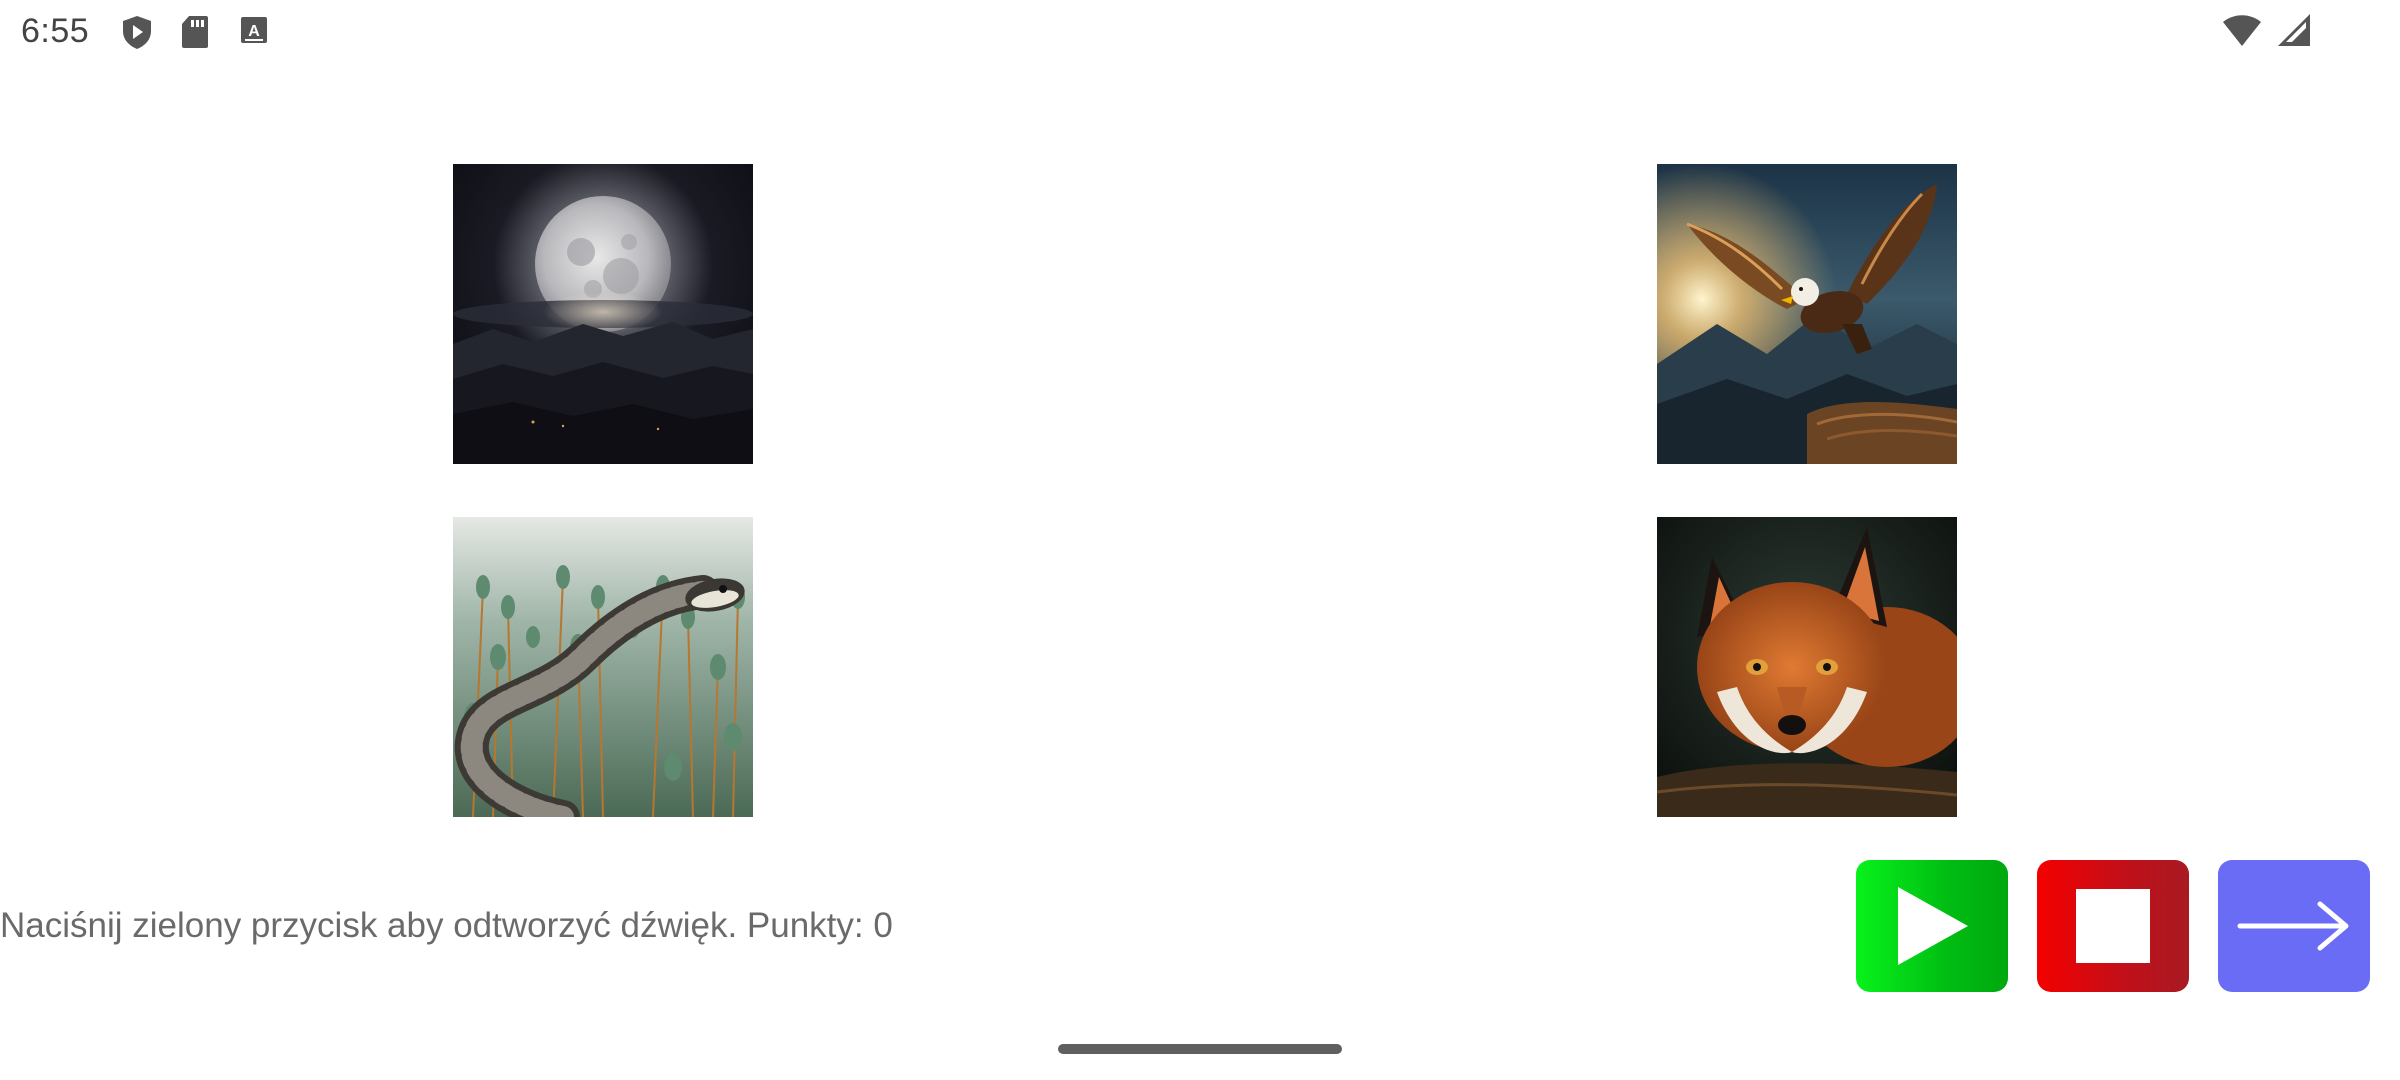 This screenshot has width=2400, height=1080. I want to click on keyboard-a-icon: A, so click(254, 30).